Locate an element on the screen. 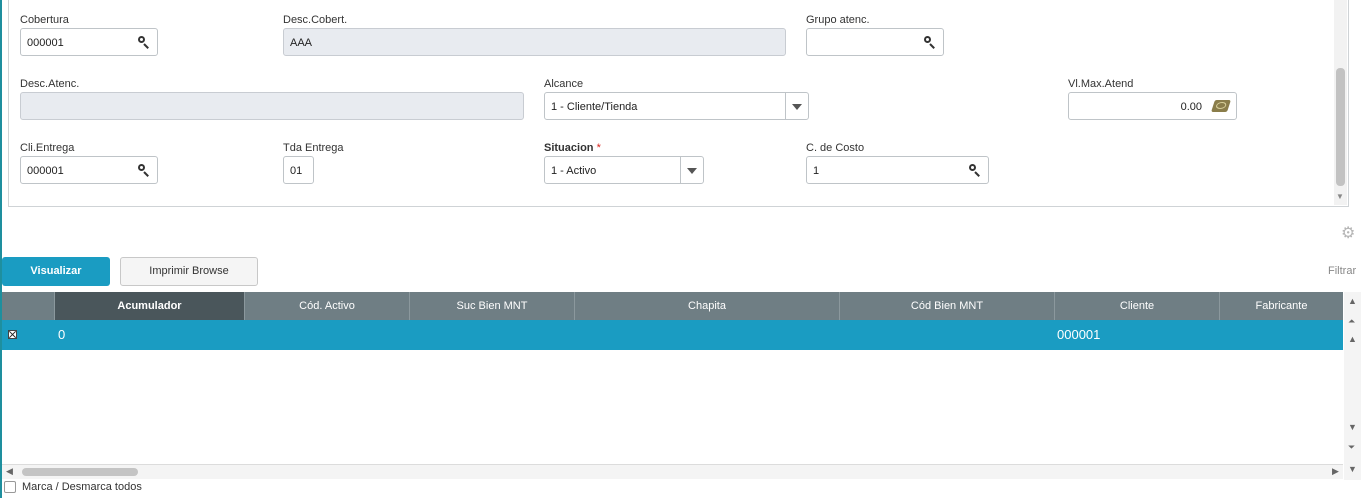 The width and height of the screenshot is (1361, 498). scroll-first-icon: ▲ is located at coordinates (1352, 339).